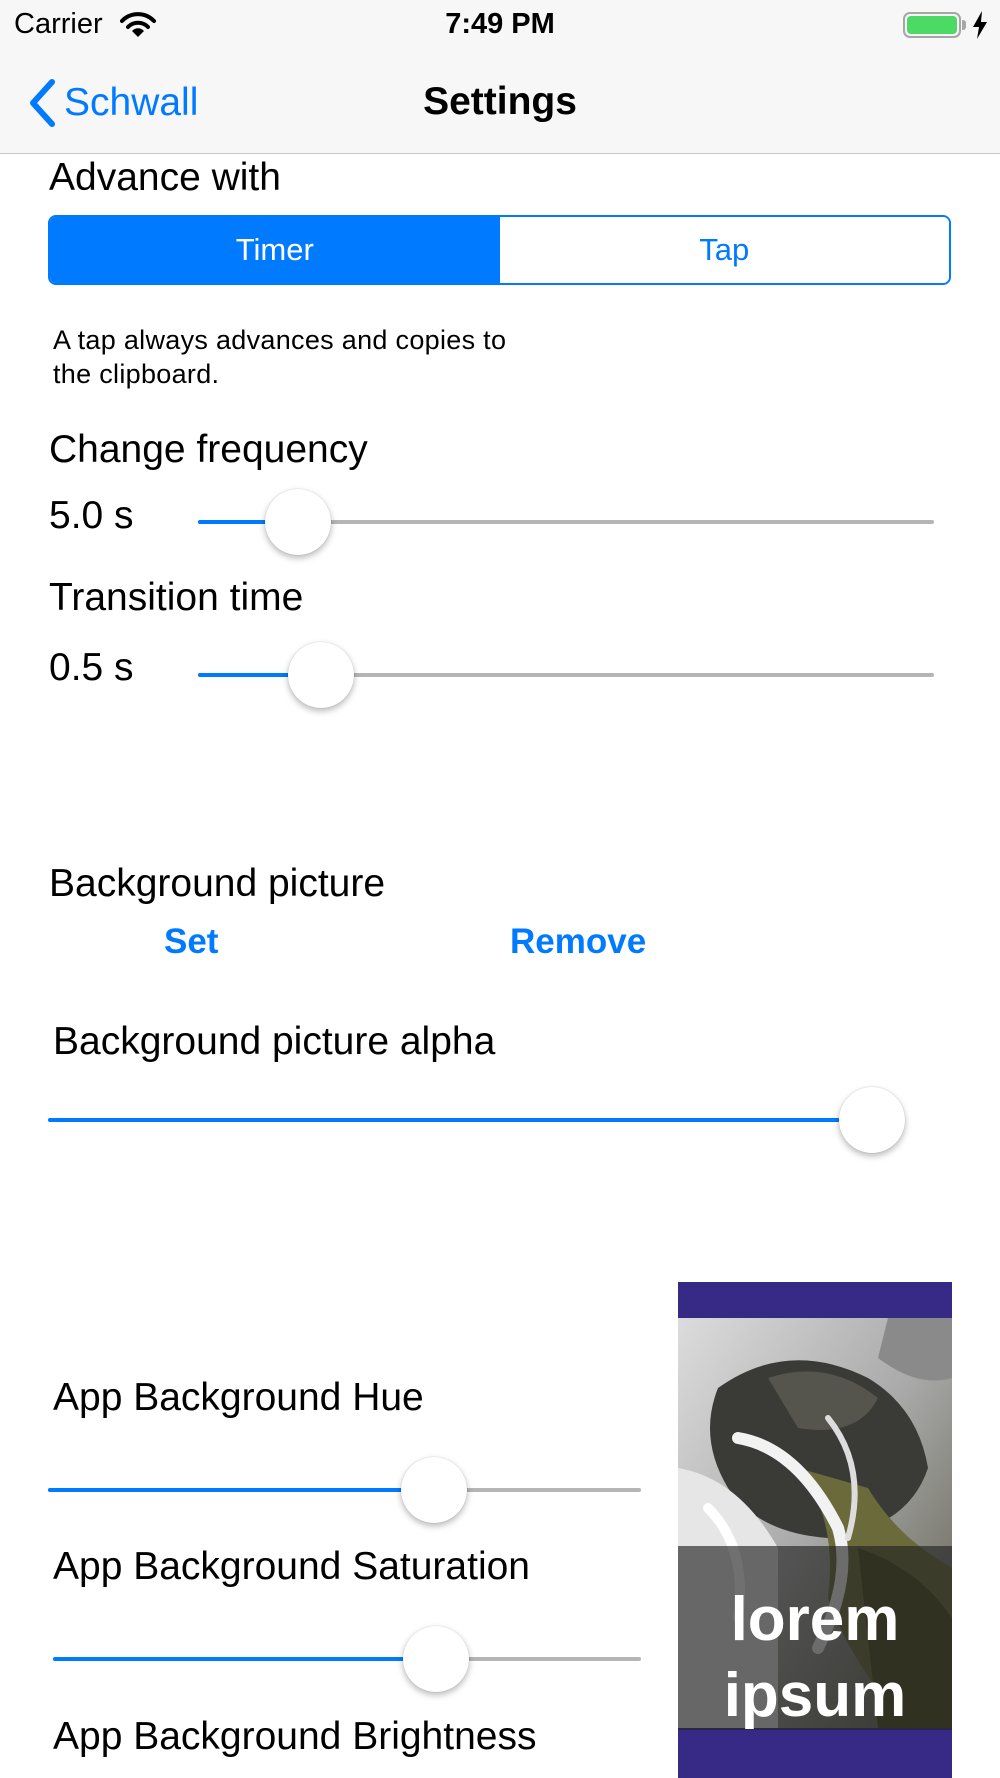  I want to click on status-time: 7:49 PM, so click(500, 24).